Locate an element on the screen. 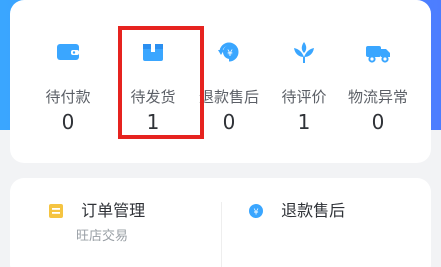 The width and height of the screenshot is (441, 267). truck-icon is located at coordinates (378, 54).